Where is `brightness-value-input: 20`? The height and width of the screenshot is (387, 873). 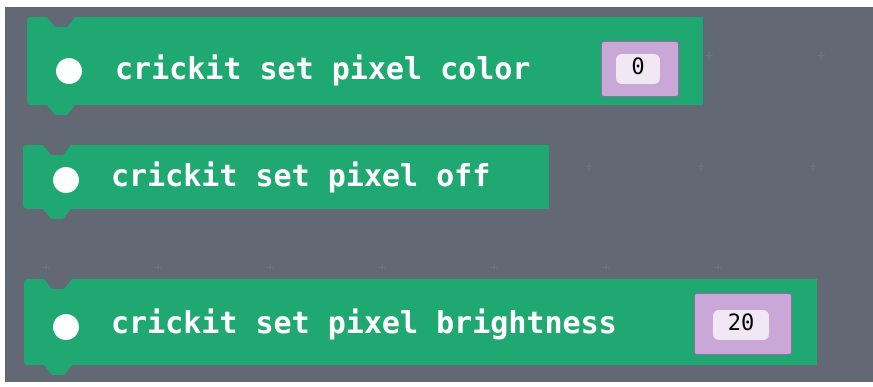
brightness-value-input: 20 is located at coordinates (741, 325).